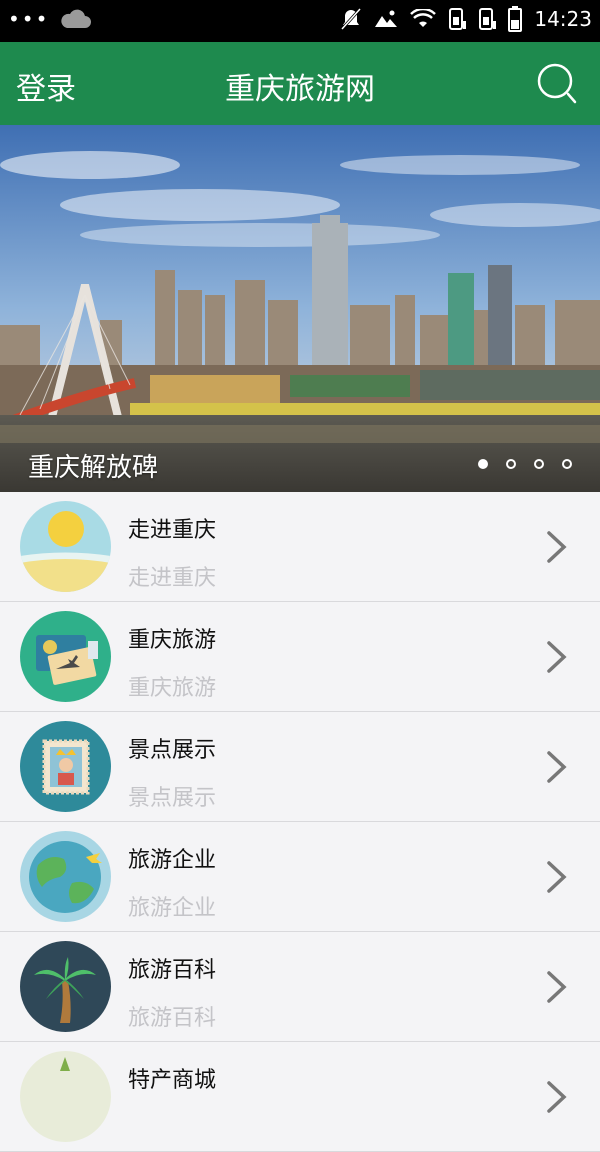  Describe the element at coordinates (300, 657) in the screenshot. I see `list-item-chongqing-travel: 重庆旅游 重庆旅游` at that location.